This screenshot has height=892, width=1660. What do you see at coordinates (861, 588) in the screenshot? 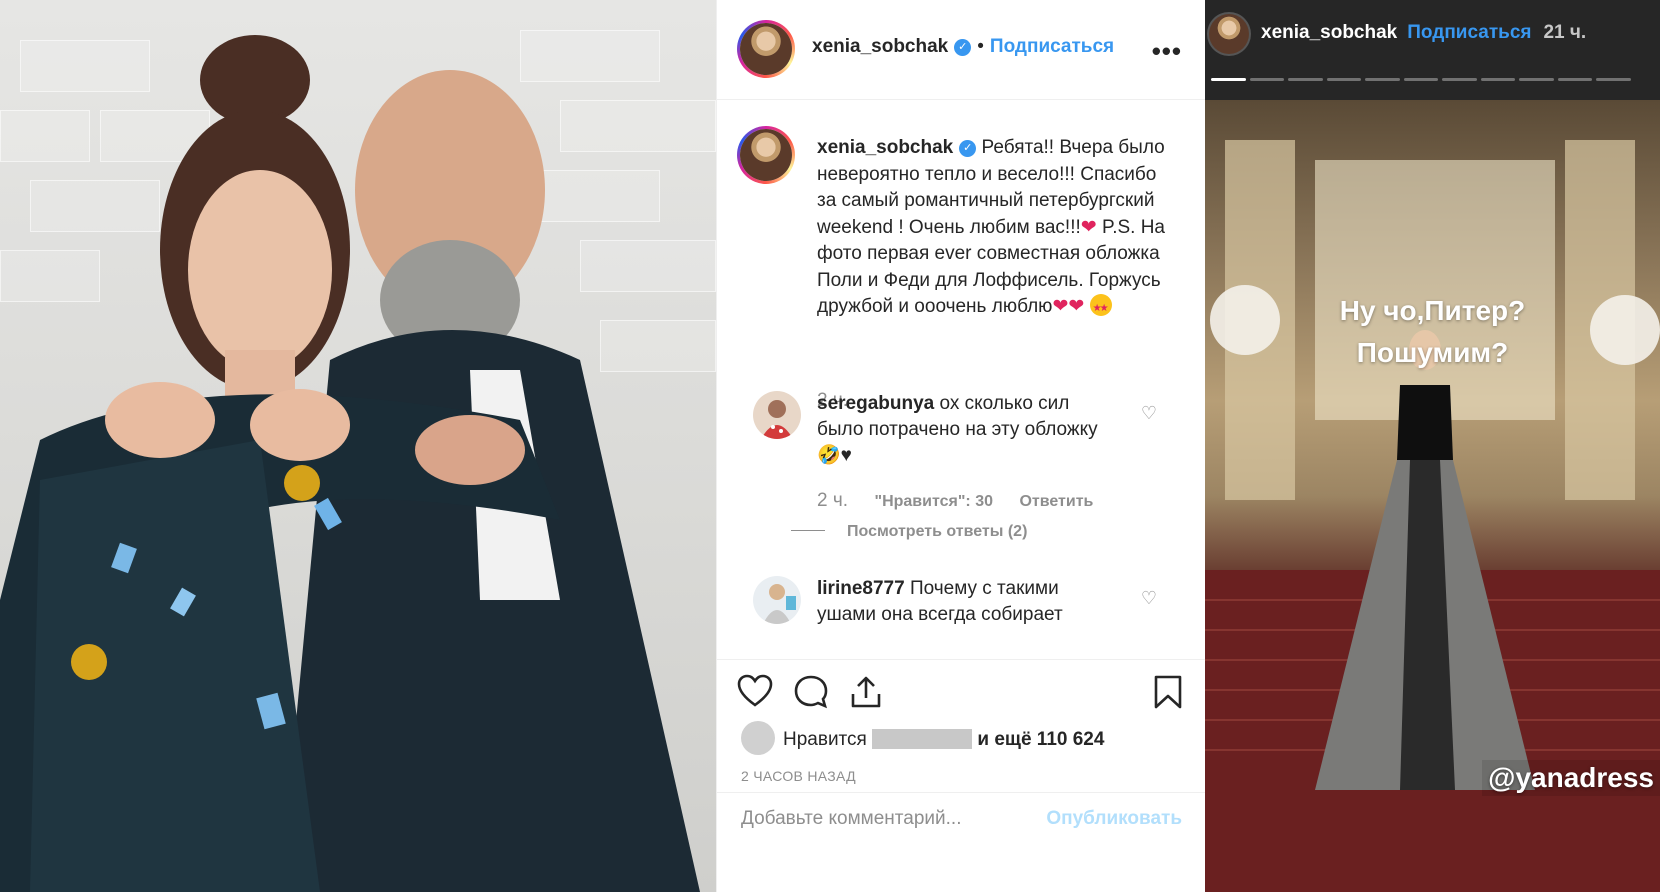
I see `comment-username: lirine8777` at bounding box center [861, 588].